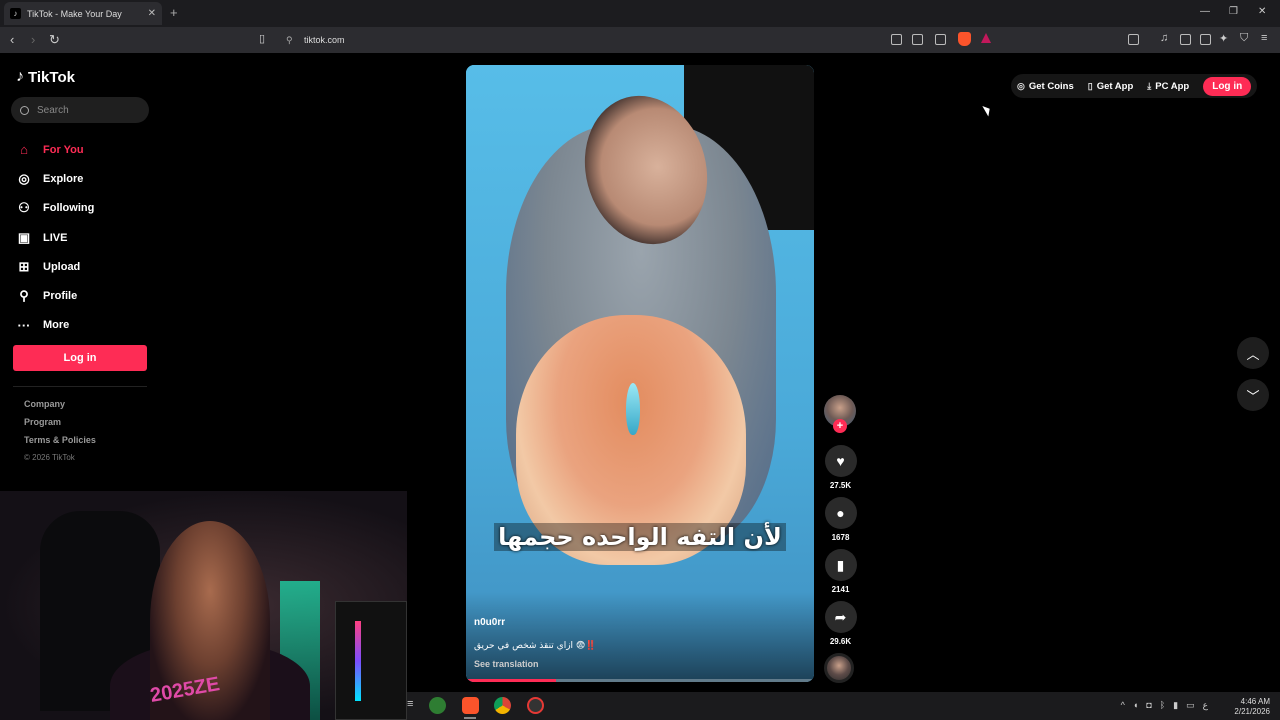 The height and width of the screenshot is (720, 1280). What do you see at coordinates (1021, 85) in the screenshot?
I see `coin-icon: ◎` at bounding box center [1021, 85].